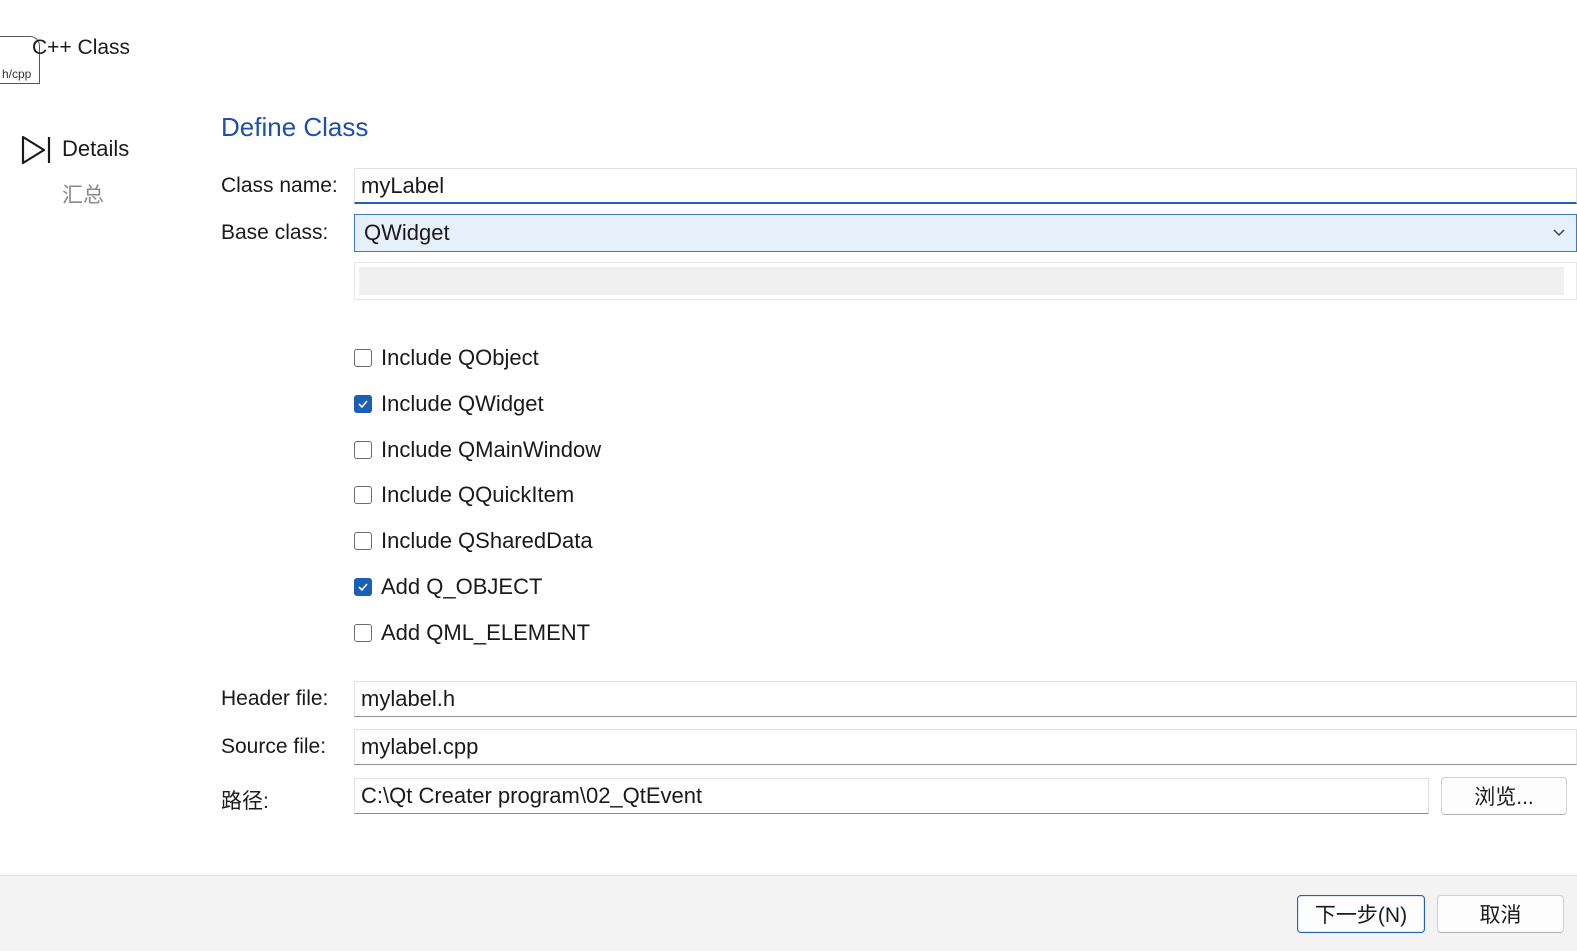 This screenshot has width=1577, height=951. Describe the element at coordinates (420, 746) in the screenshot. I see `source-file-value: mylabel.cpp` at that location.